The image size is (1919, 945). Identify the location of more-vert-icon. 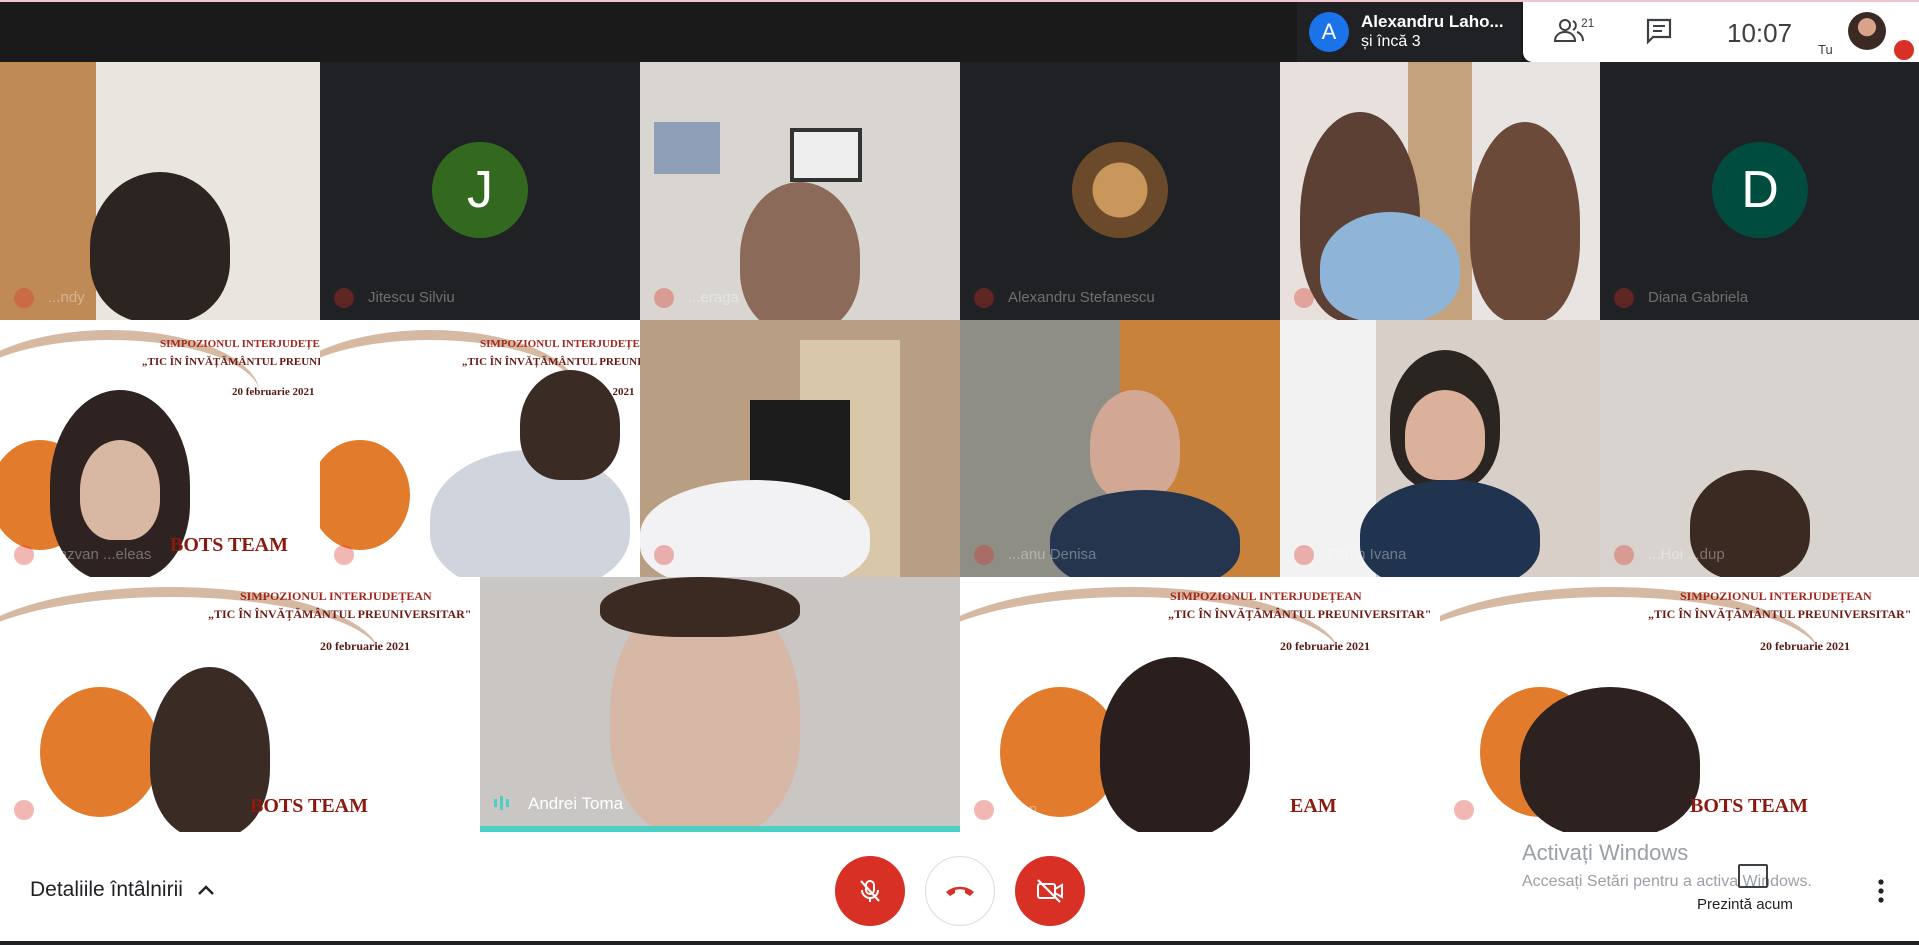
(1881, 891).